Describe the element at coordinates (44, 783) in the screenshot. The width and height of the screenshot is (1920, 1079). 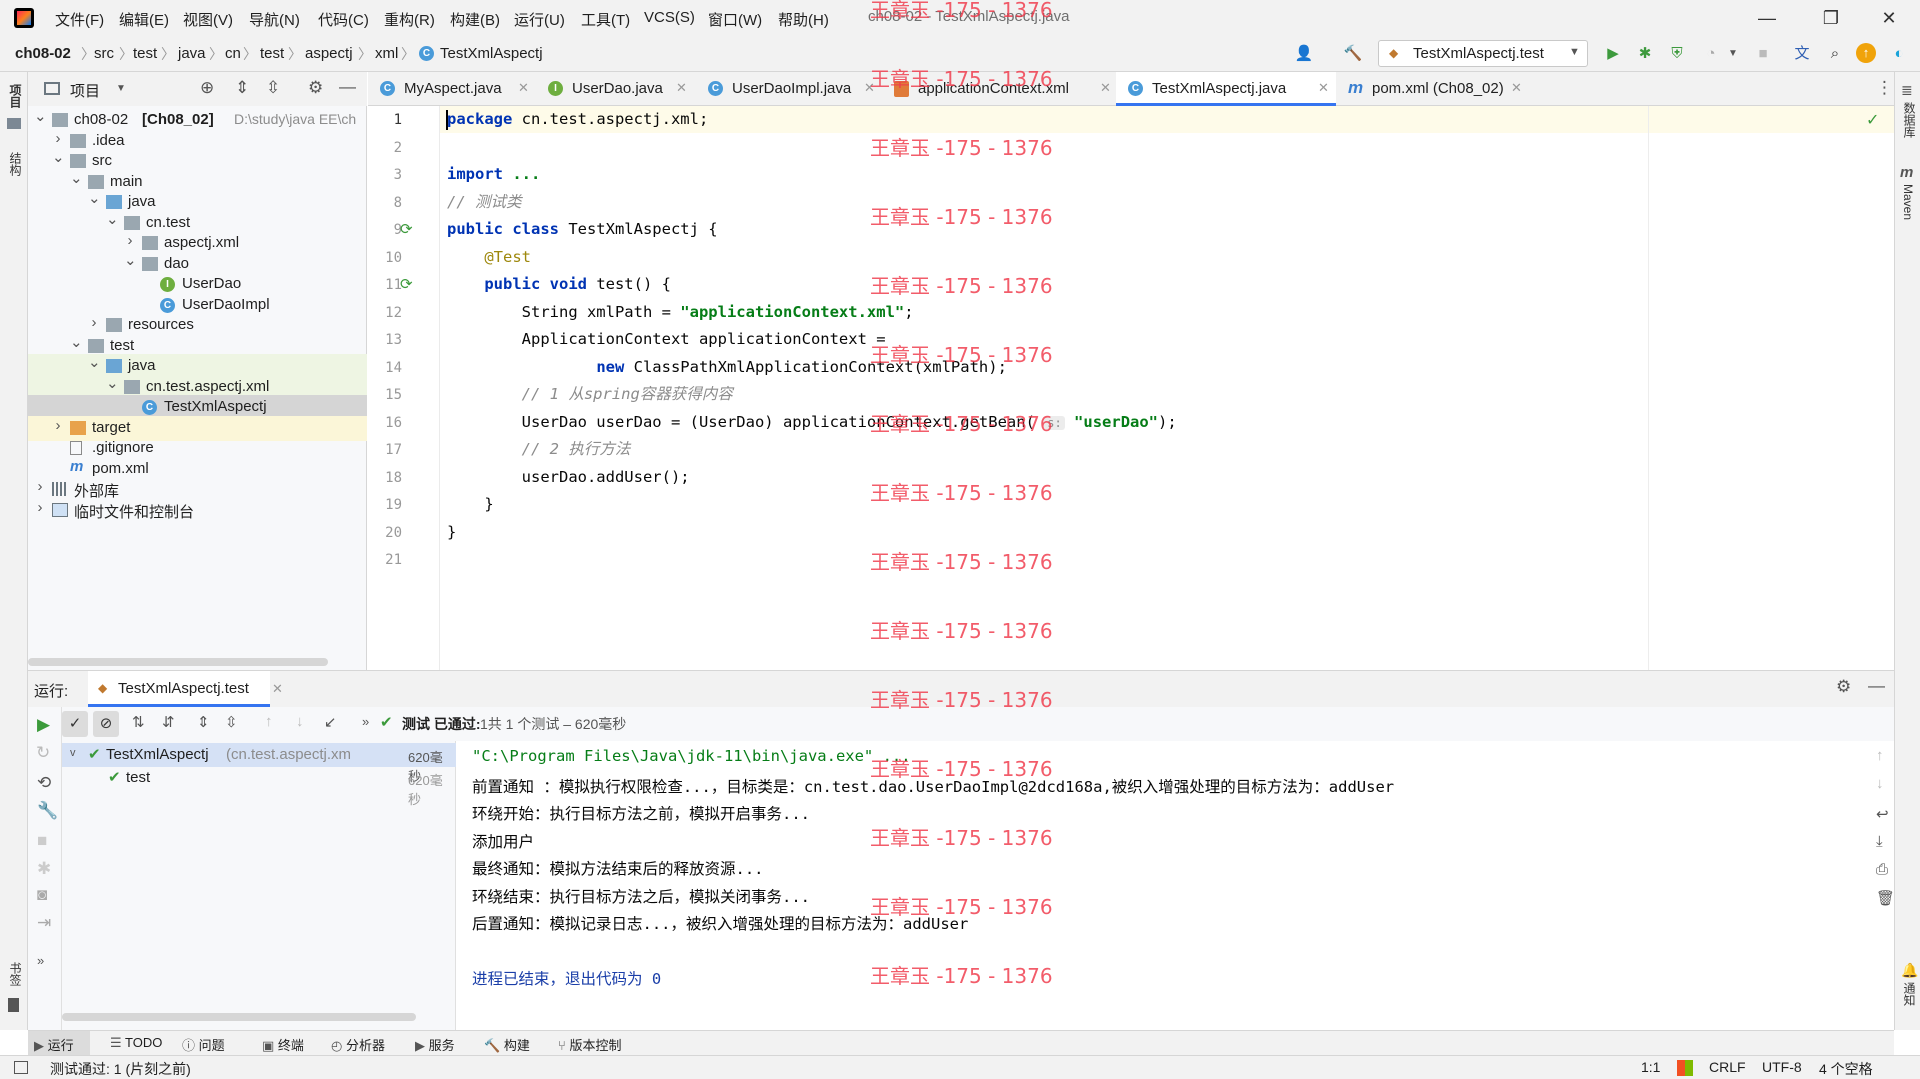
I see `toggle-auto-test-icon: ⟲` at that location.